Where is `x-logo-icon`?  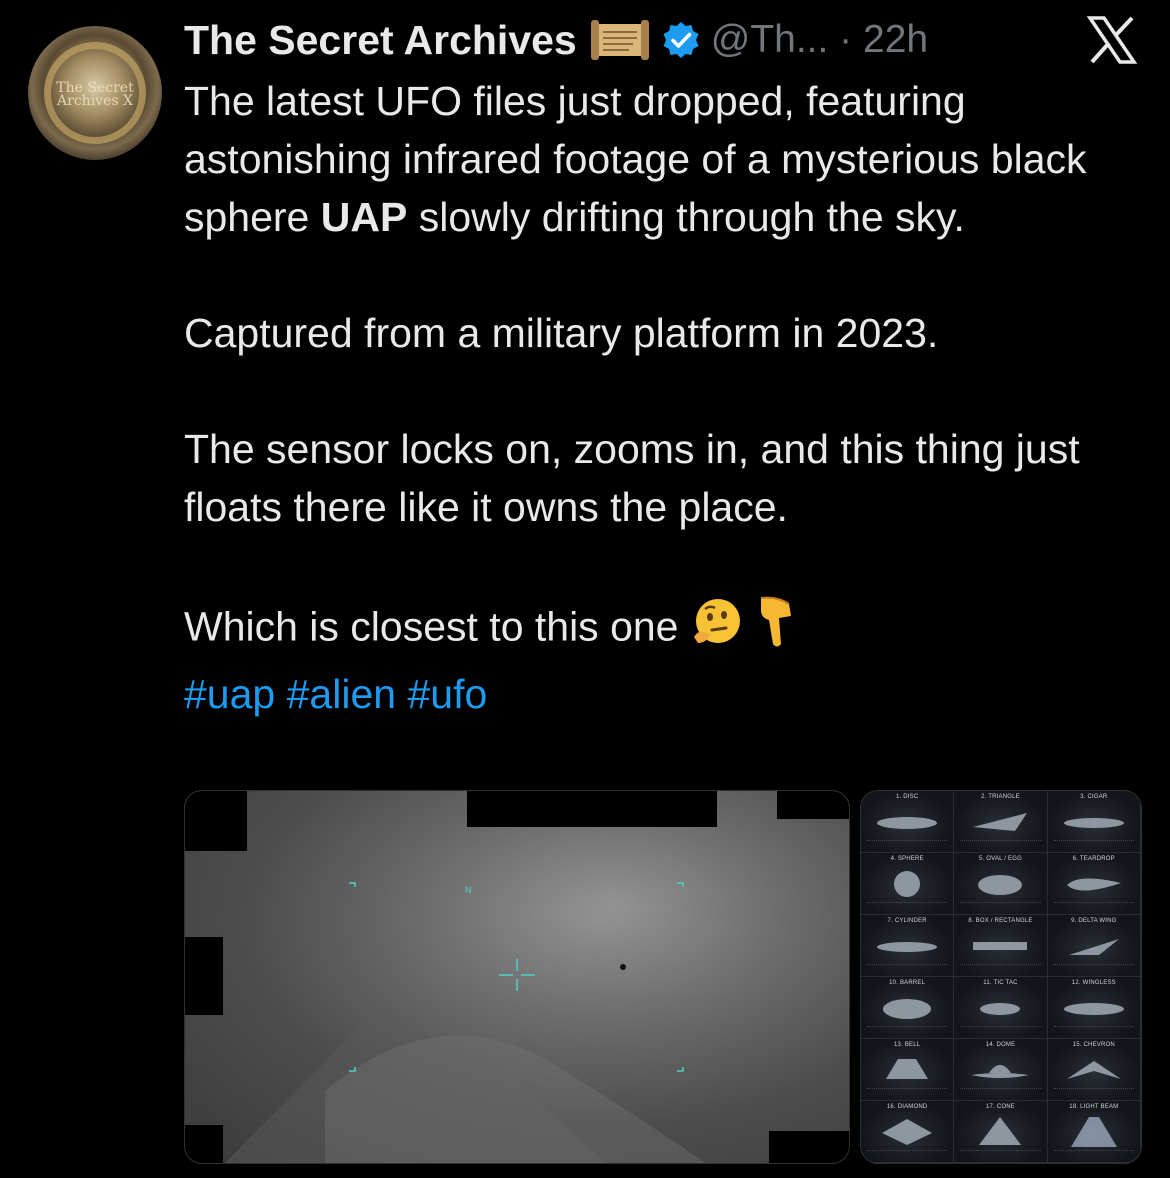 x-logo-icon is located at coordinates (1112, 40).